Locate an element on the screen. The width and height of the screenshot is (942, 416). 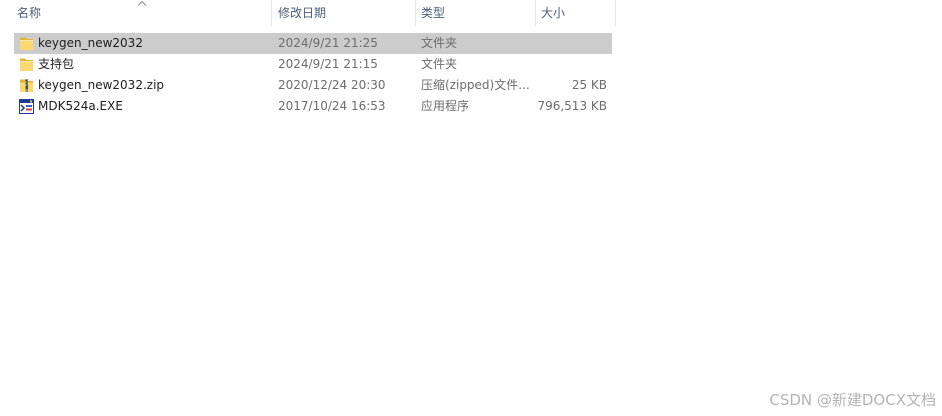
exe-icon is located at coordinates (26, 106).